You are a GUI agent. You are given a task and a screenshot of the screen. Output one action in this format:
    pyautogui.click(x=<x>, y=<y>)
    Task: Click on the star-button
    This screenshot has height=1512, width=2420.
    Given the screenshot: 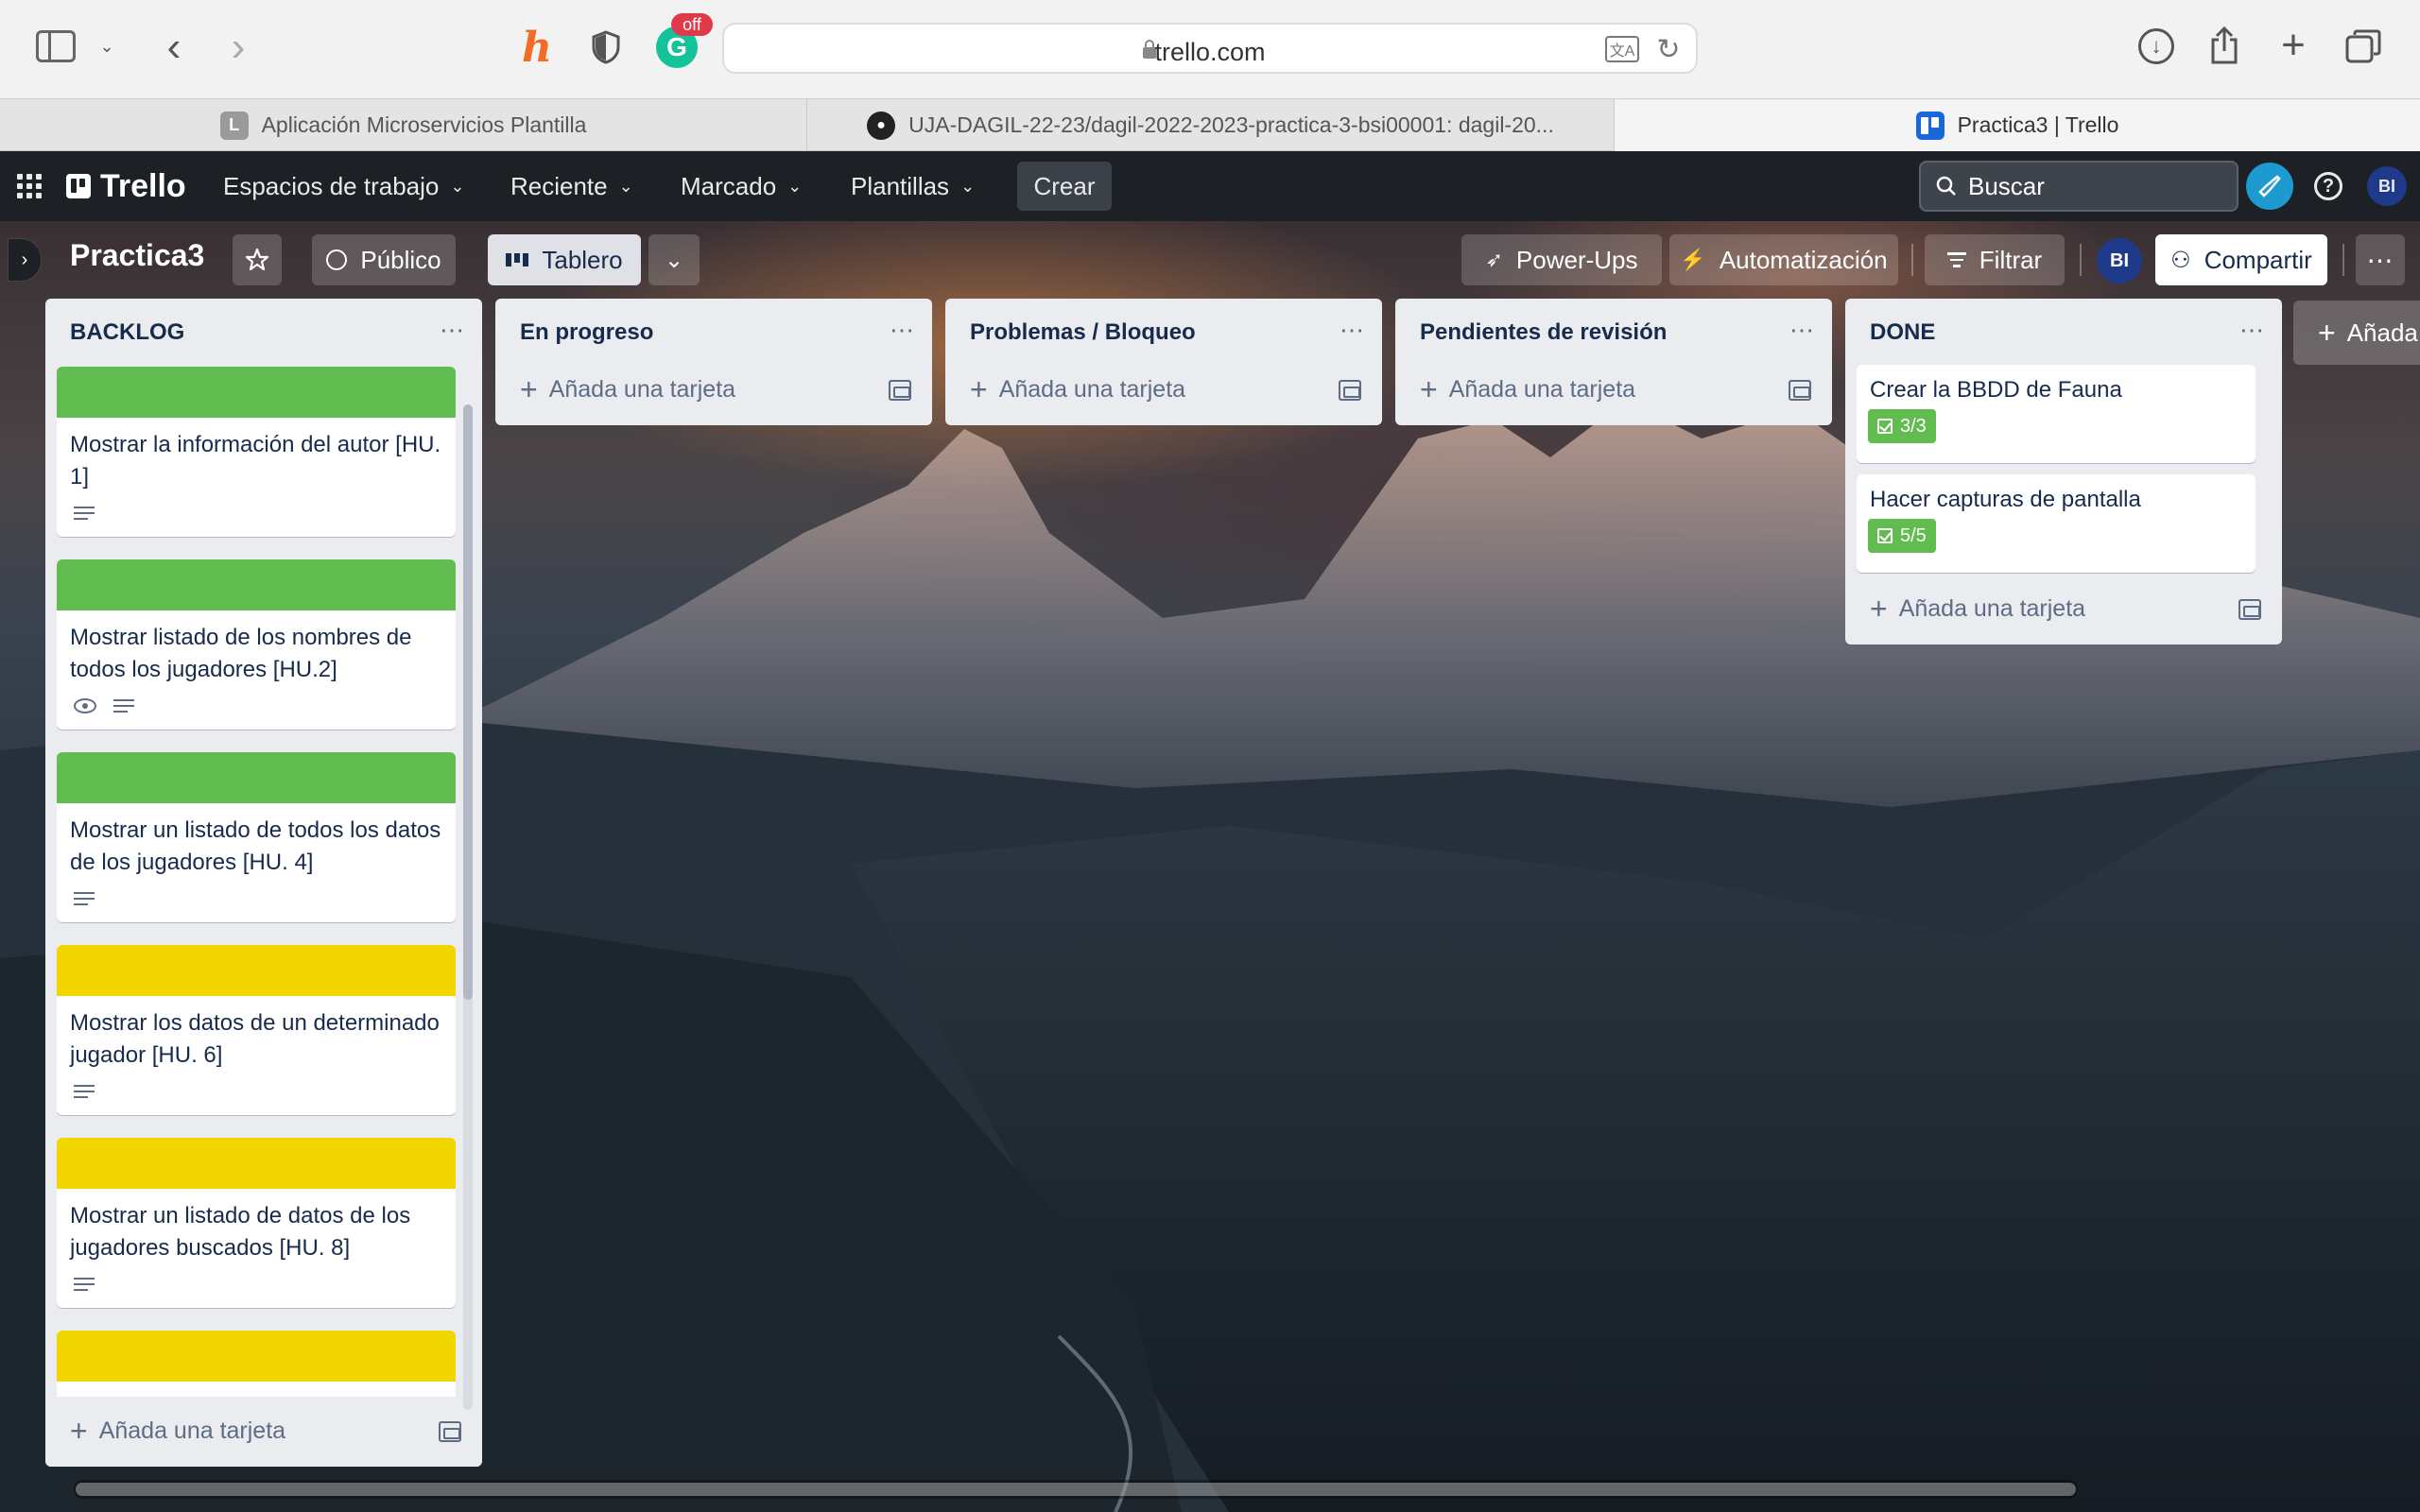 What is the action you would take?
    pyautogui.click(x=257, y=259)
    